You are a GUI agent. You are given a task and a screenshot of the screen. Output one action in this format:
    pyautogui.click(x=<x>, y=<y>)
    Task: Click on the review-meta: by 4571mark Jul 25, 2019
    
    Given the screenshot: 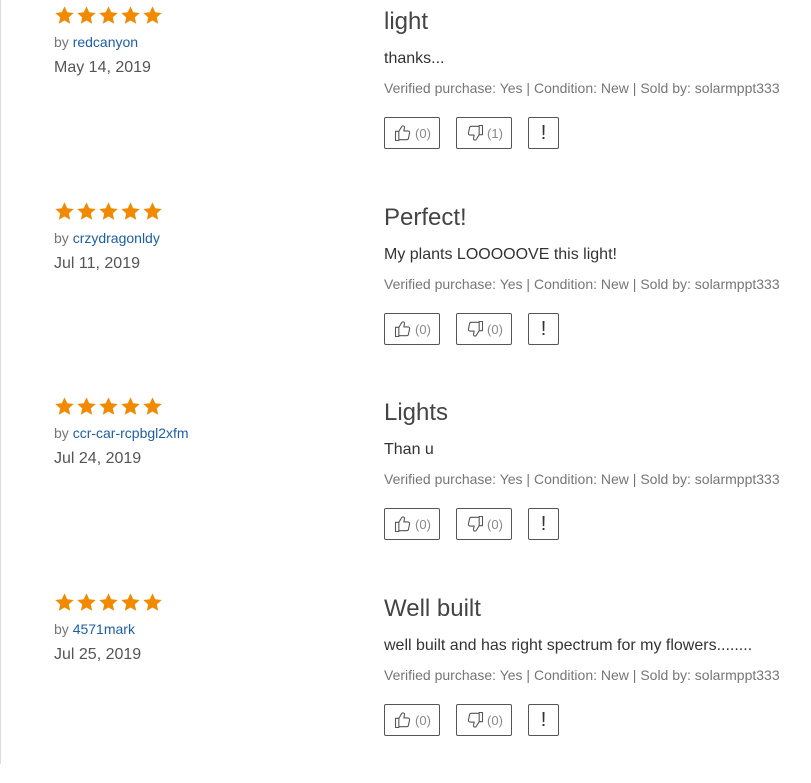 What is the action you would take?
    pyautogui.click(x=204, y=625)
    